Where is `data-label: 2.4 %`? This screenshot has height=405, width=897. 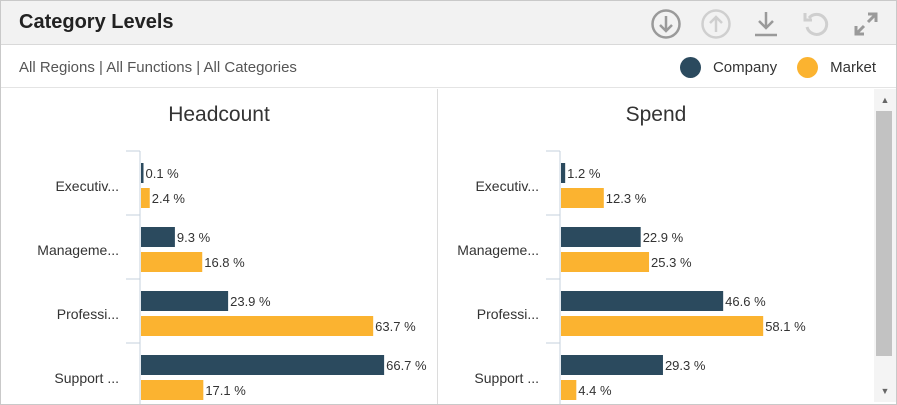 data-label: 2.4 % is located at coordinates (169, 198).